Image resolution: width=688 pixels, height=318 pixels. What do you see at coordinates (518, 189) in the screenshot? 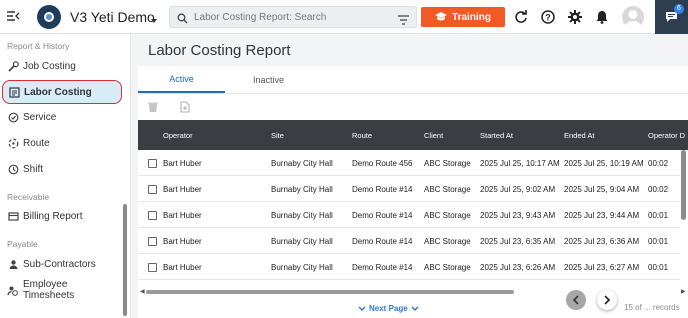
I see `cell-started-at: 2025 Jul 25, 9:02 AM` at bounding box center [518, 189].